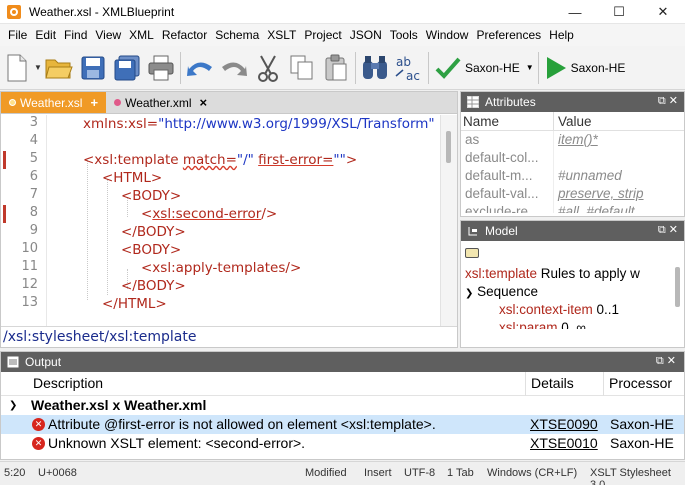  Describe the element at coordinates (572, 310) in the screenshot. I see `model-child-row: xsl:context-item 0..1` at that location.